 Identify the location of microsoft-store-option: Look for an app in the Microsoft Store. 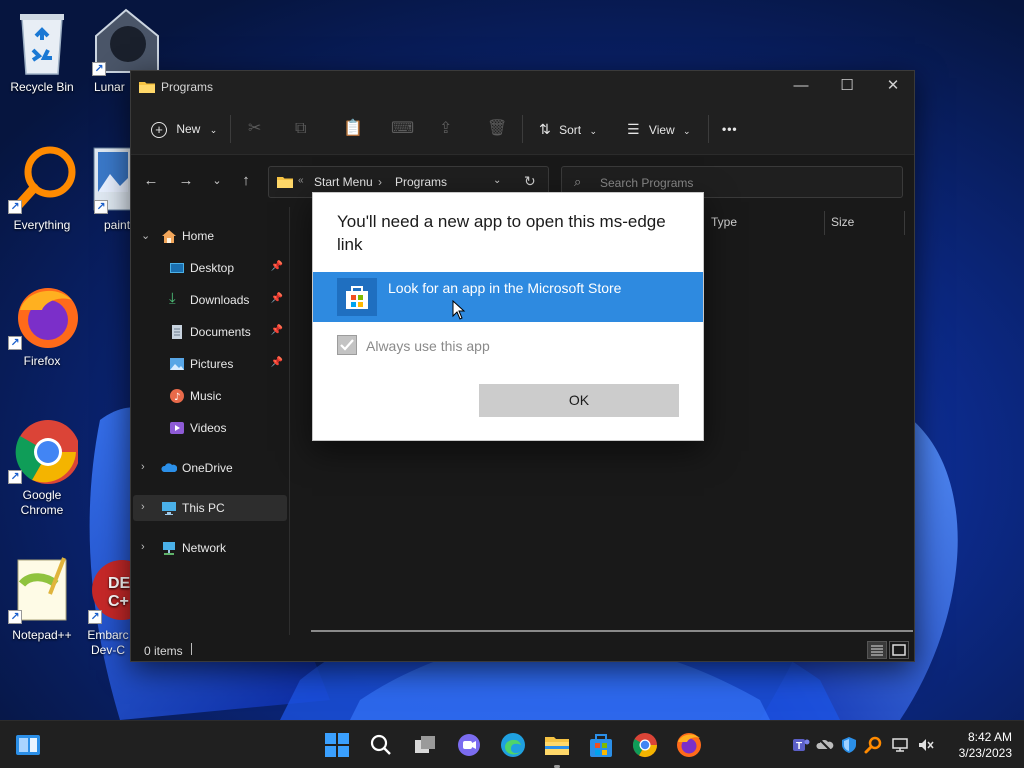
(508, 297).